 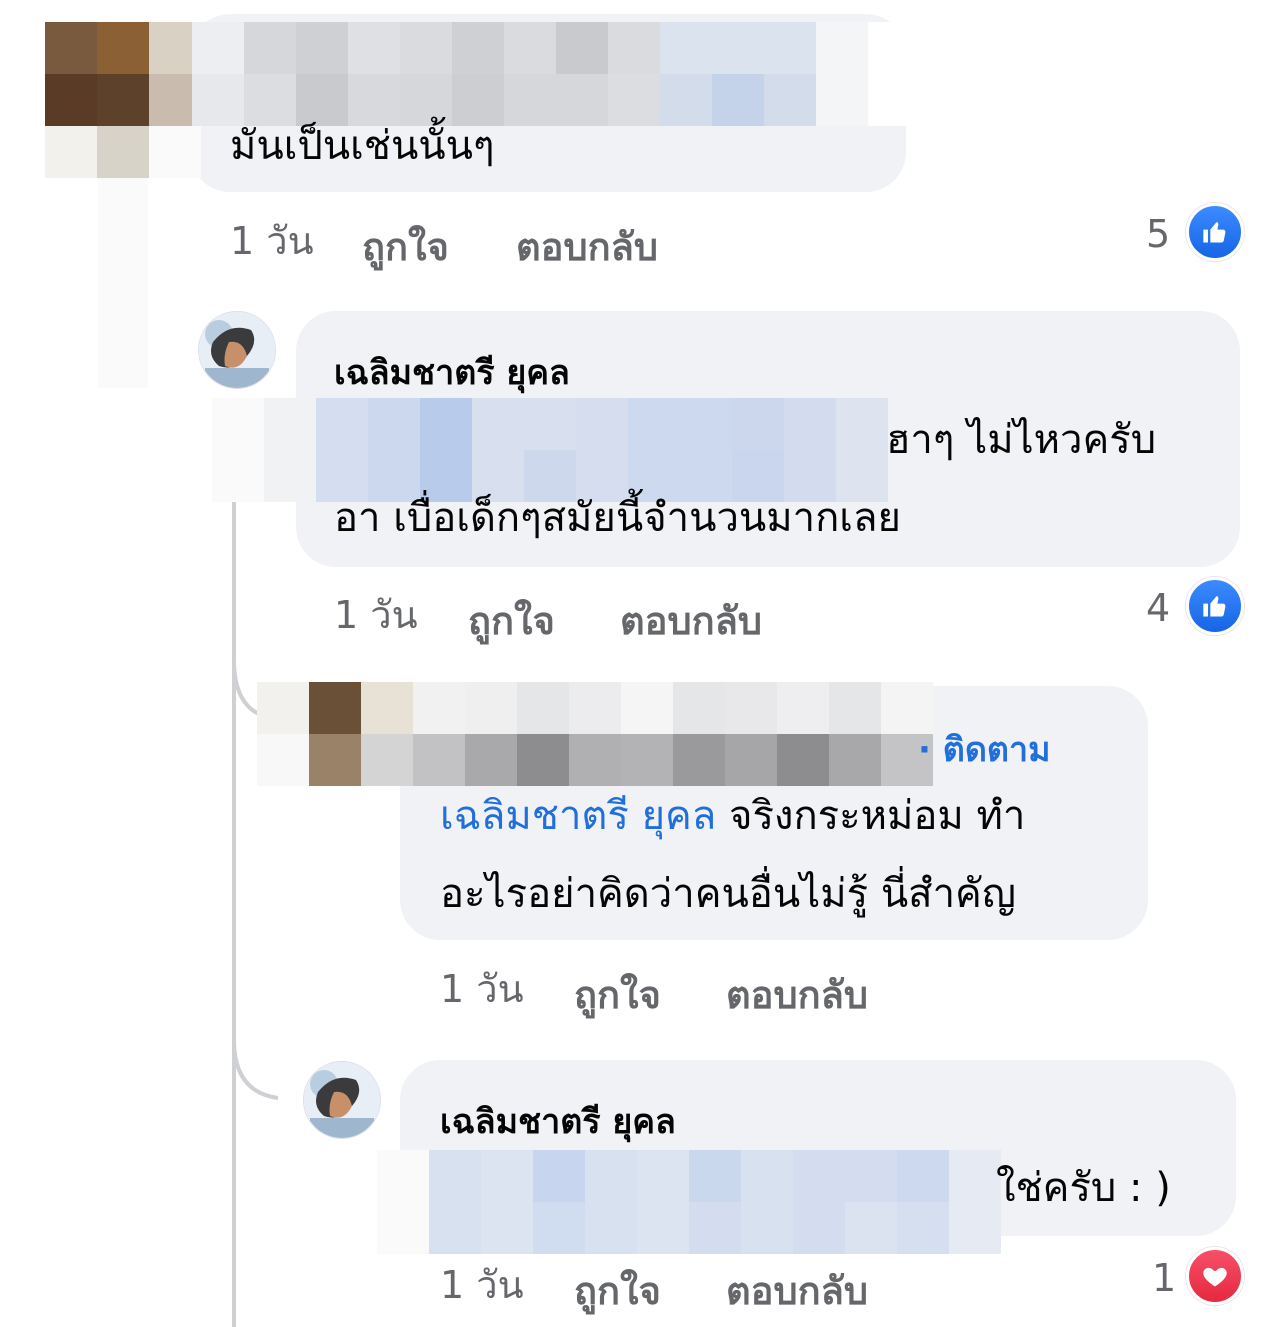 What do you see at coordinates (123, 100) in the screenshot?
I see `blurred-avatar` at bounding box center [123, 100].